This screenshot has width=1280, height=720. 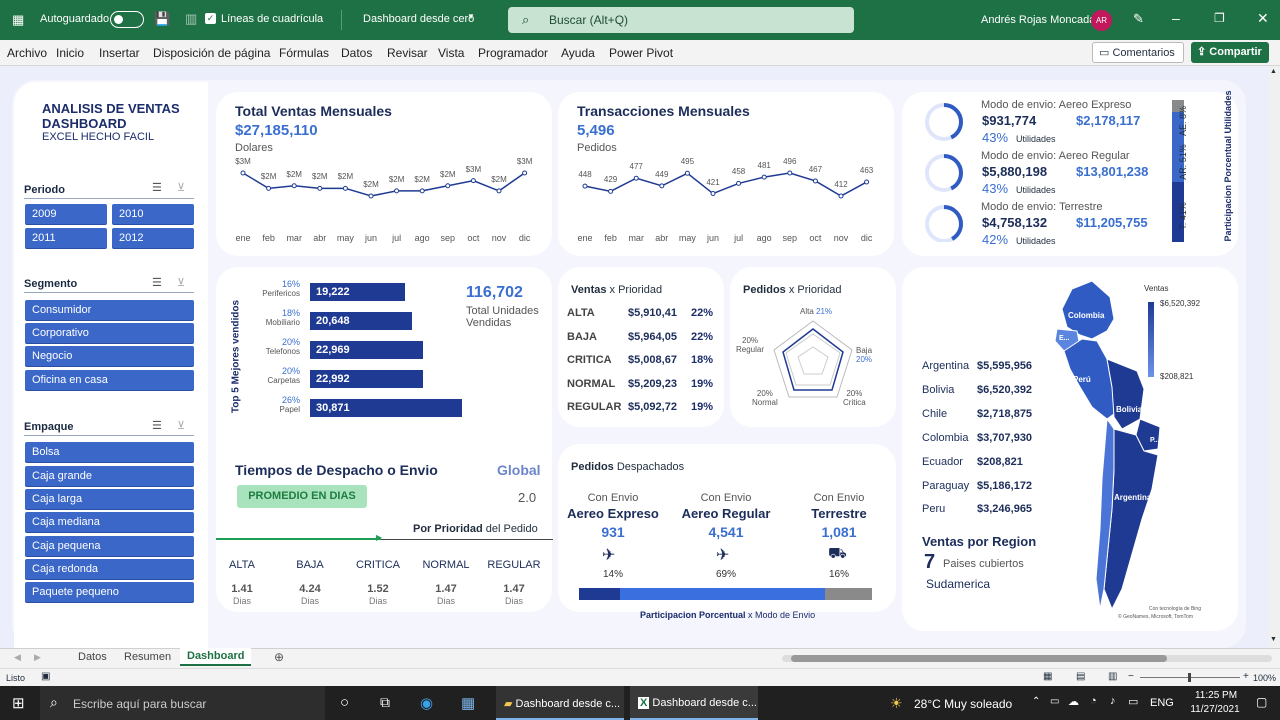 What do you see at coordinates (1219, 18) in the screenshot?
I see `restore-icon: ❐` at bounding box center [1219, 18].